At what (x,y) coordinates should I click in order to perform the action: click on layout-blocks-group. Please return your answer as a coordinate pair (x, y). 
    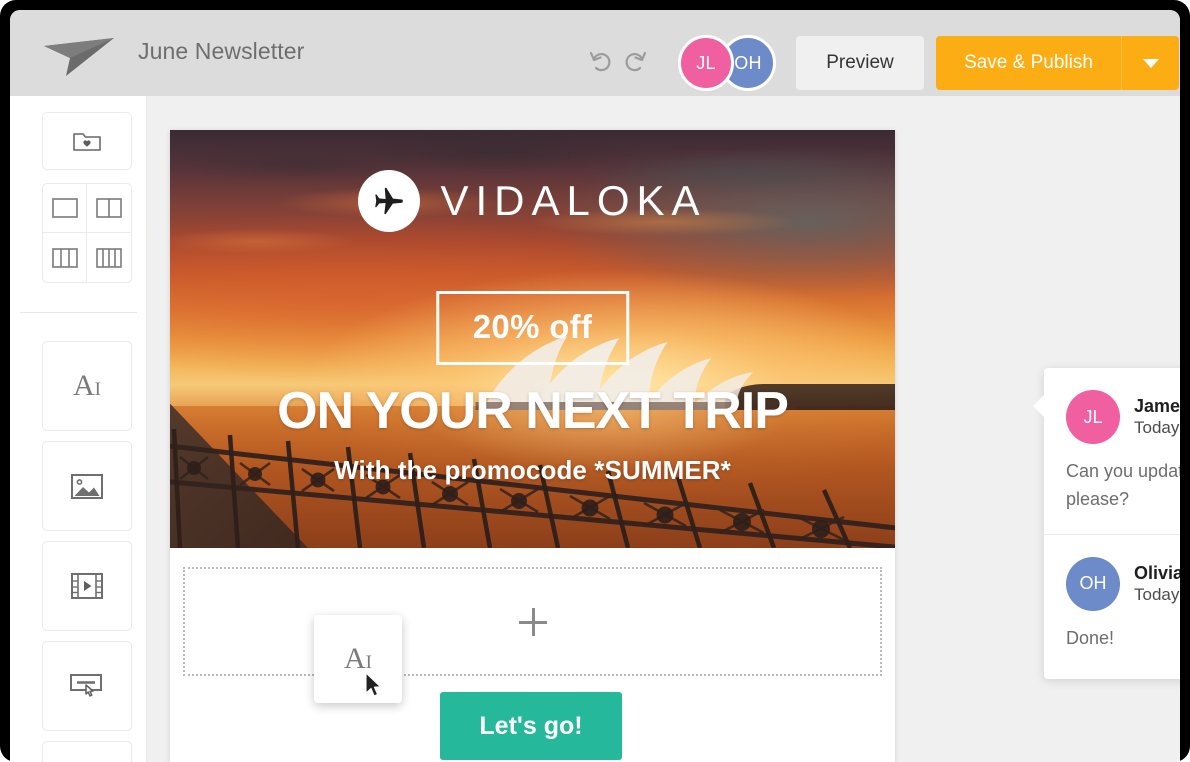
    Looking at the image, I should click on (87, 233).